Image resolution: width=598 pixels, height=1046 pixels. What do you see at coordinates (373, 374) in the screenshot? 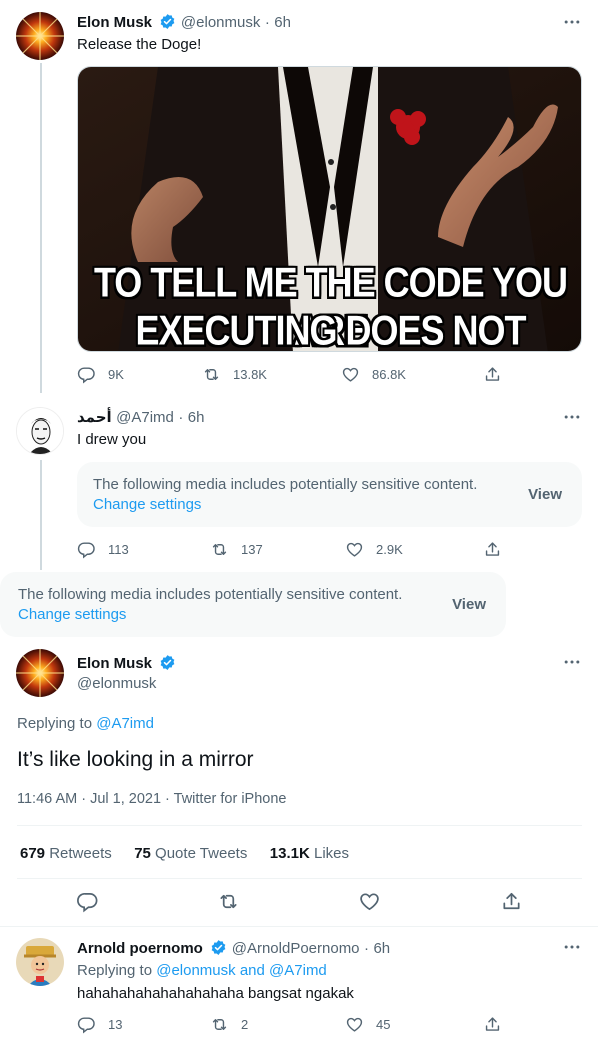
I see `like-button: 86.8K` at bounding box center [373, 374].